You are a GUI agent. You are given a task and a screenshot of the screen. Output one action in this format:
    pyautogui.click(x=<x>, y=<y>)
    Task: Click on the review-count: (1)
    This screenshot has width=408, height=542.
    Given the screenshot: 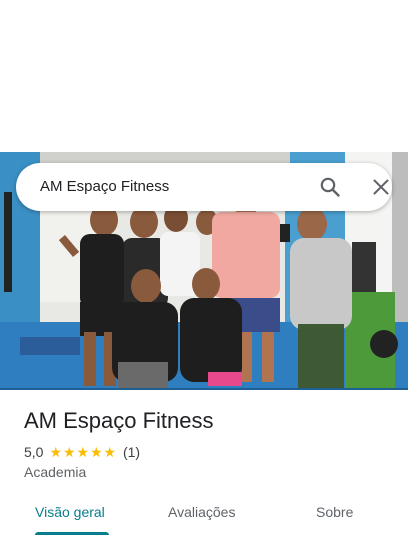 What is the action you would take?
    pyautogui.click(x=131, y=452)
    